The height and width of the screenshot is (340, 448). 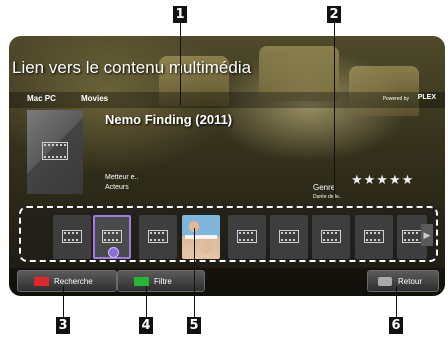 I want to click on content-thumbnail-selected, so click(x=112, y=237).